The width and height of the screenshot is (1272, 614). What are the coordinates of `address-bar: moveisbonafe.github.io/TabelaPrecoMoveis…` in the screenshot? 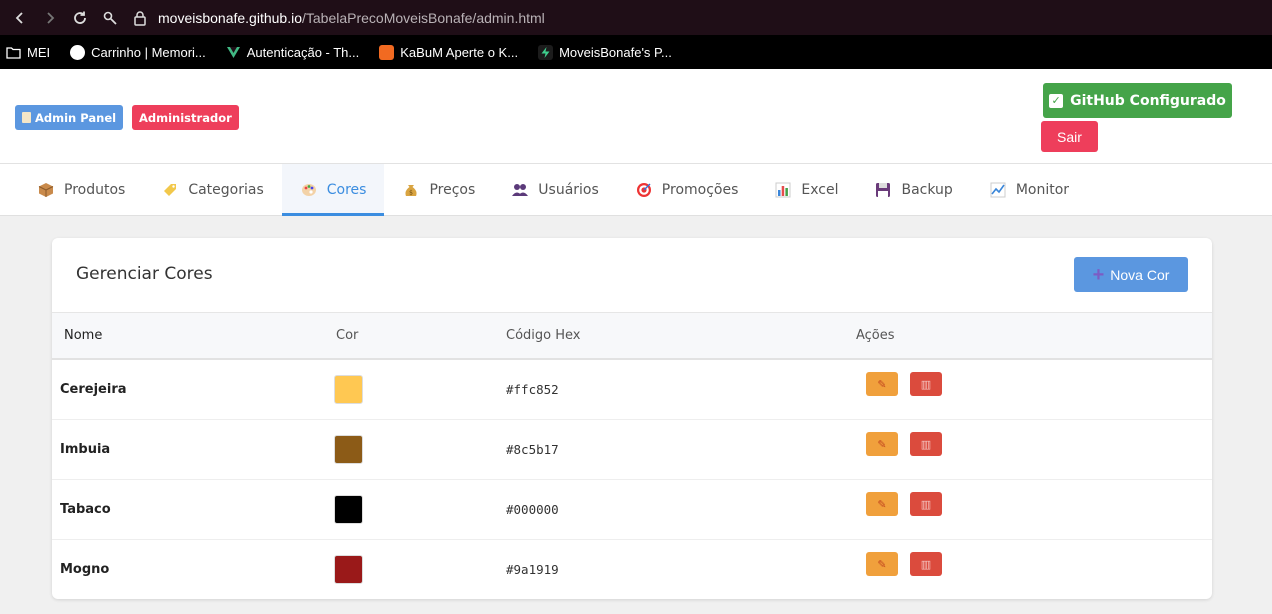 It's located at (351, 18).